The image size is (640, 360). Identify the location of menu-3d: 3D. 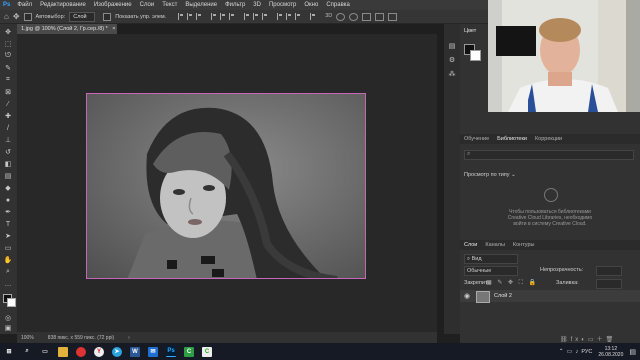
(257, 5).